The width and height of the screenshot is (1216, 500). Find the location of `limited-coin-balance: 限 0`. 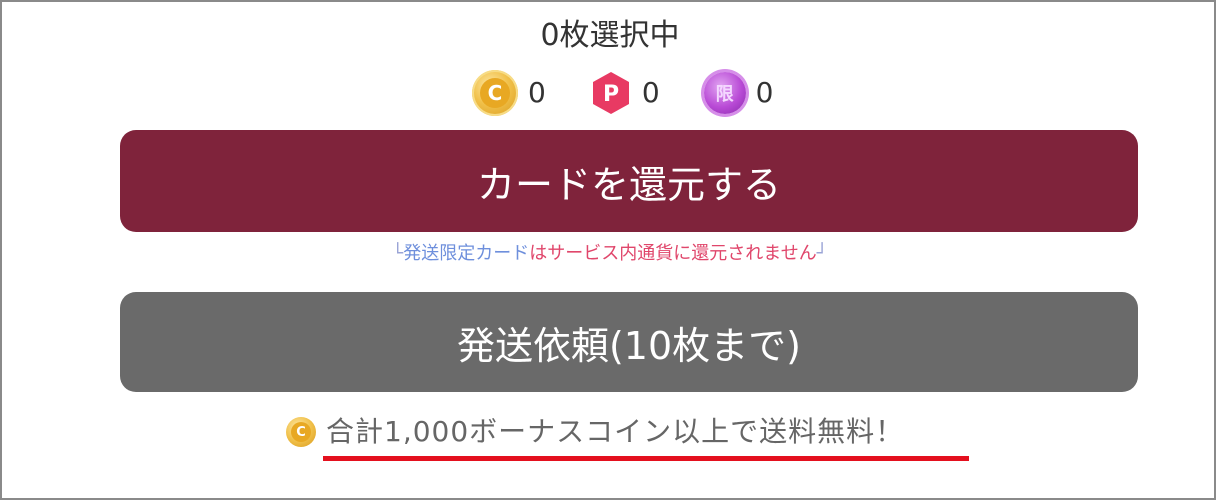

limited-coin-balance: 限 0 is located at coordinates (738, 93).